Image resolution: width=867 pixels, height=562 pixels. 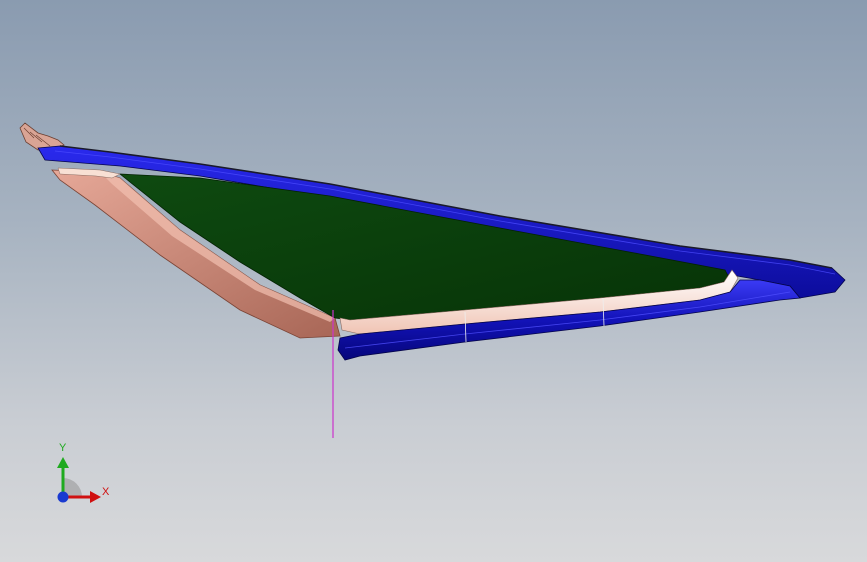 I want to click on x-axis-arrow, so click(x=95, y=497).